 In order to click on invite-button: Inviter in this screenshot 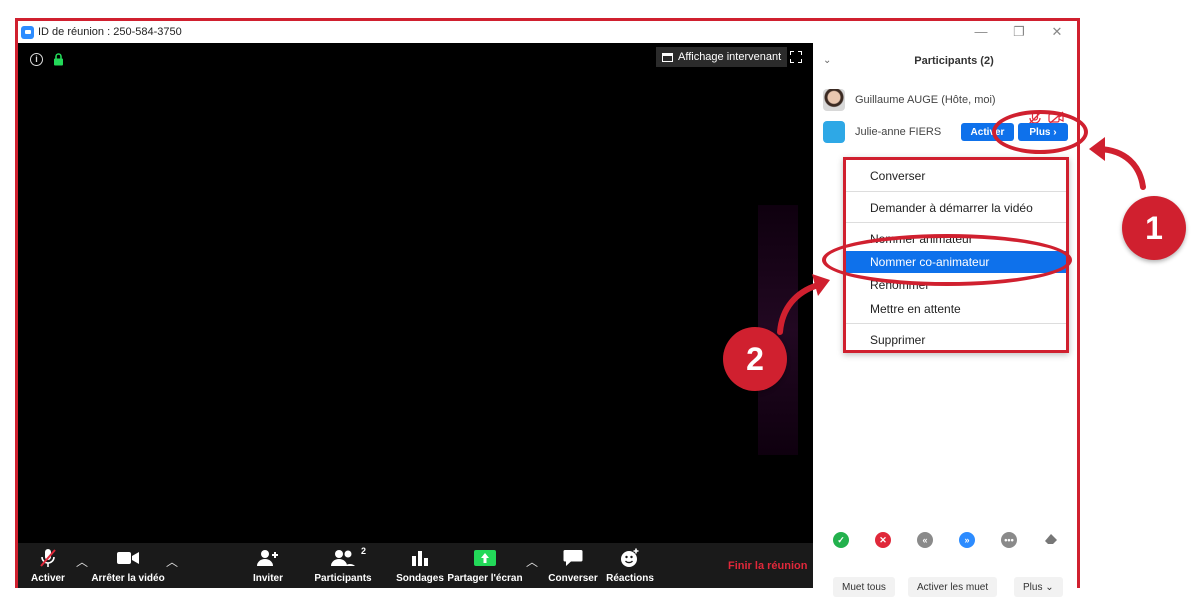, I will do `click(268, 565)`.